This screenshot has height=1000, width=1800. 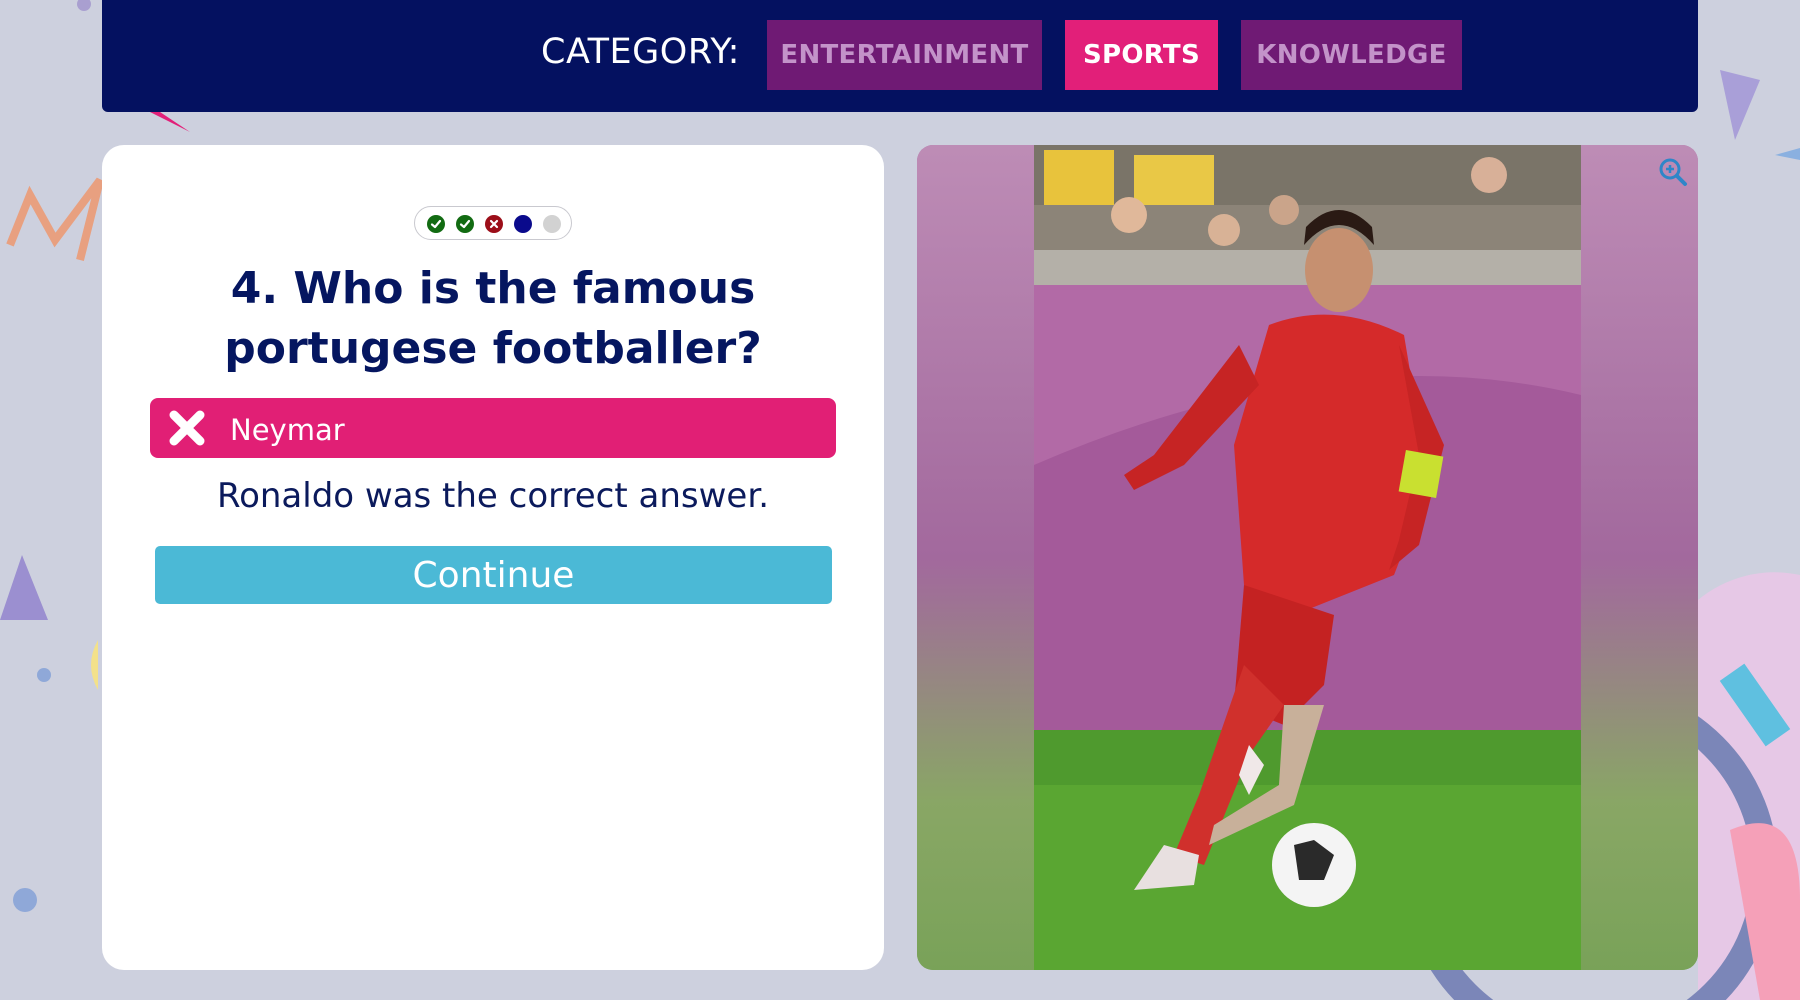 I want to click on progress-dot-1-correct, so click(x=436, y=224).